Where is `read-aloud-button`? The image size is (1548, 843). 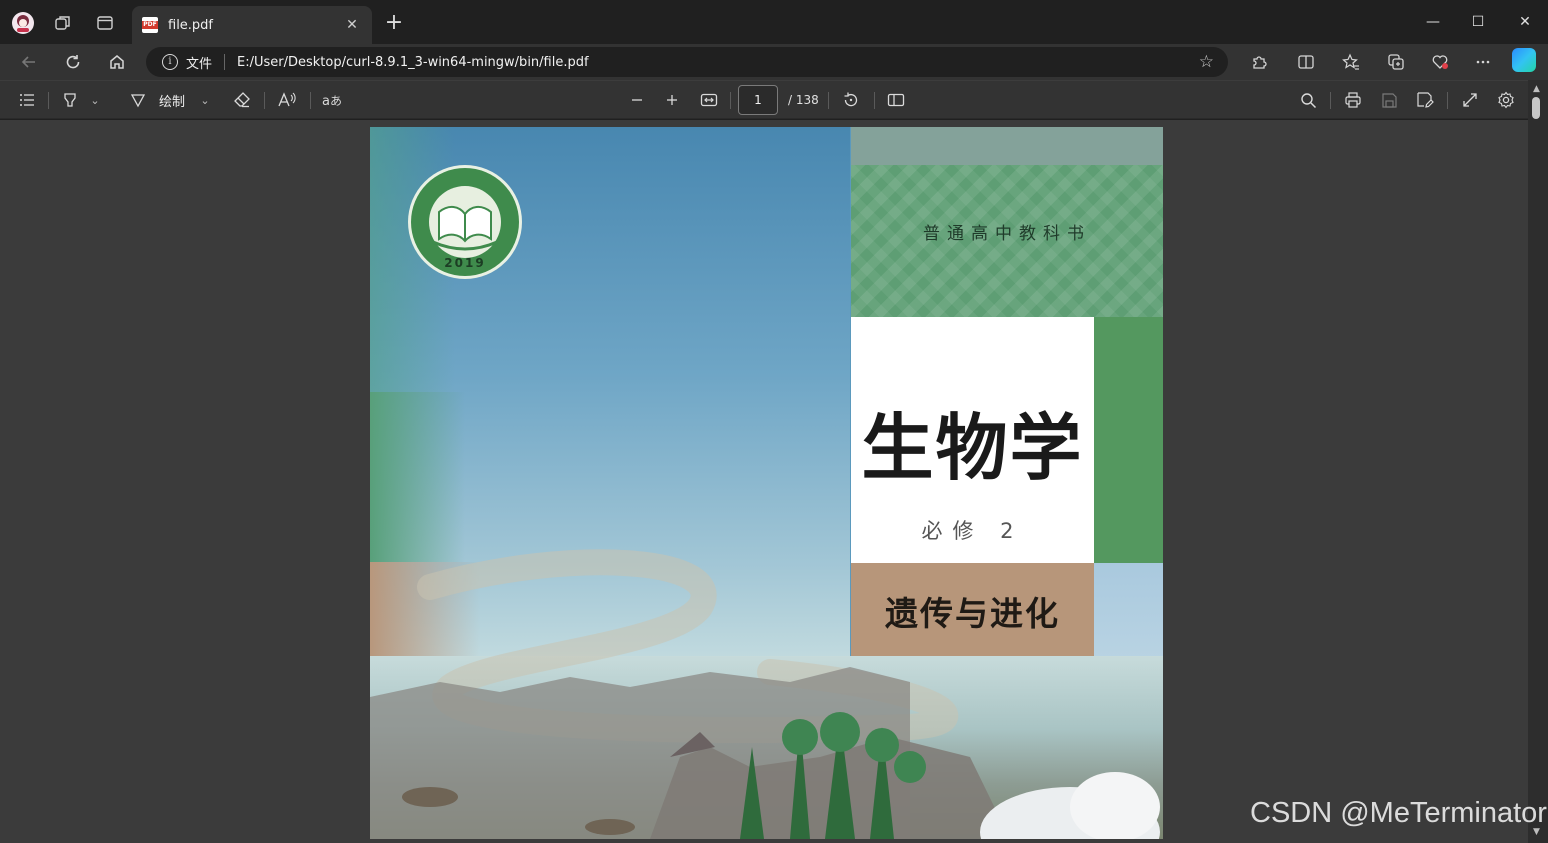
read-aloud-button is located at coordinates (287, 100).